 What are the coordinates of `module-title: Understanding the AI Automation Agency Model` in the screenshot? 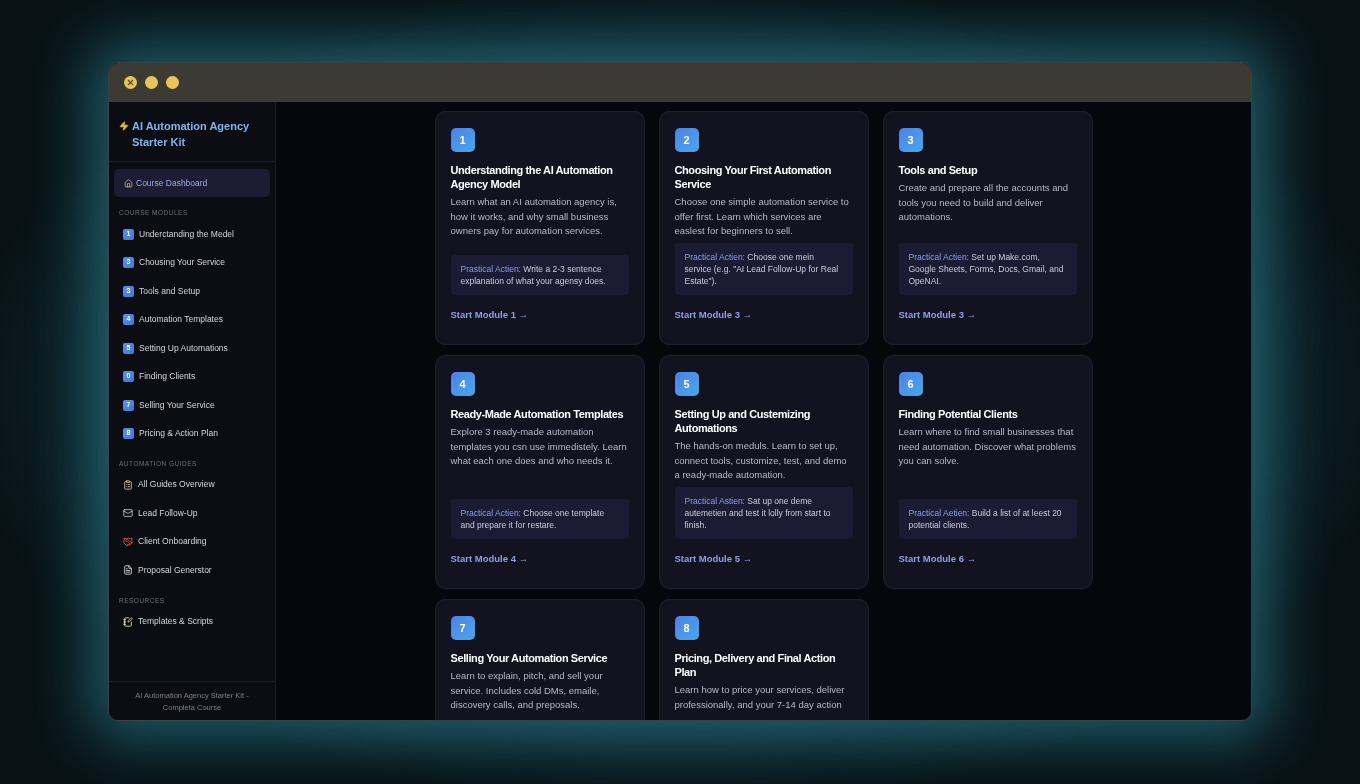 It's located at (532, 177).